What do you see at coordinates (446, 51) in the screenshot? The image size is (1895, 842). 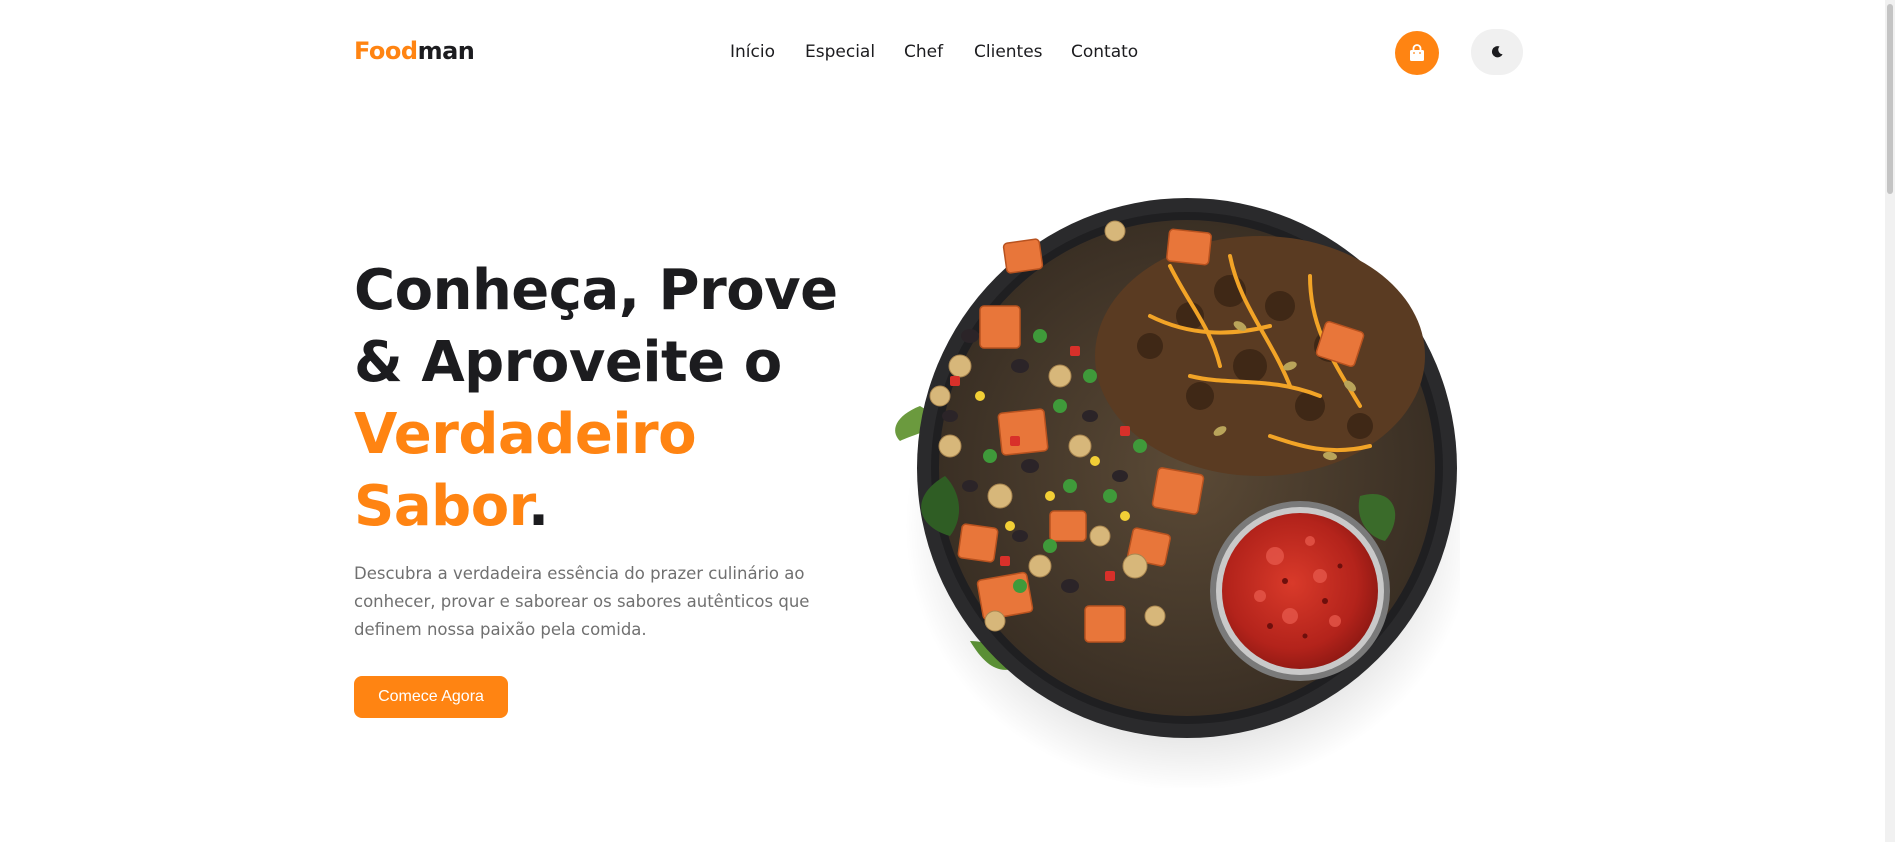 I see `logo-part-man: man` at bounding box center [446, 51].